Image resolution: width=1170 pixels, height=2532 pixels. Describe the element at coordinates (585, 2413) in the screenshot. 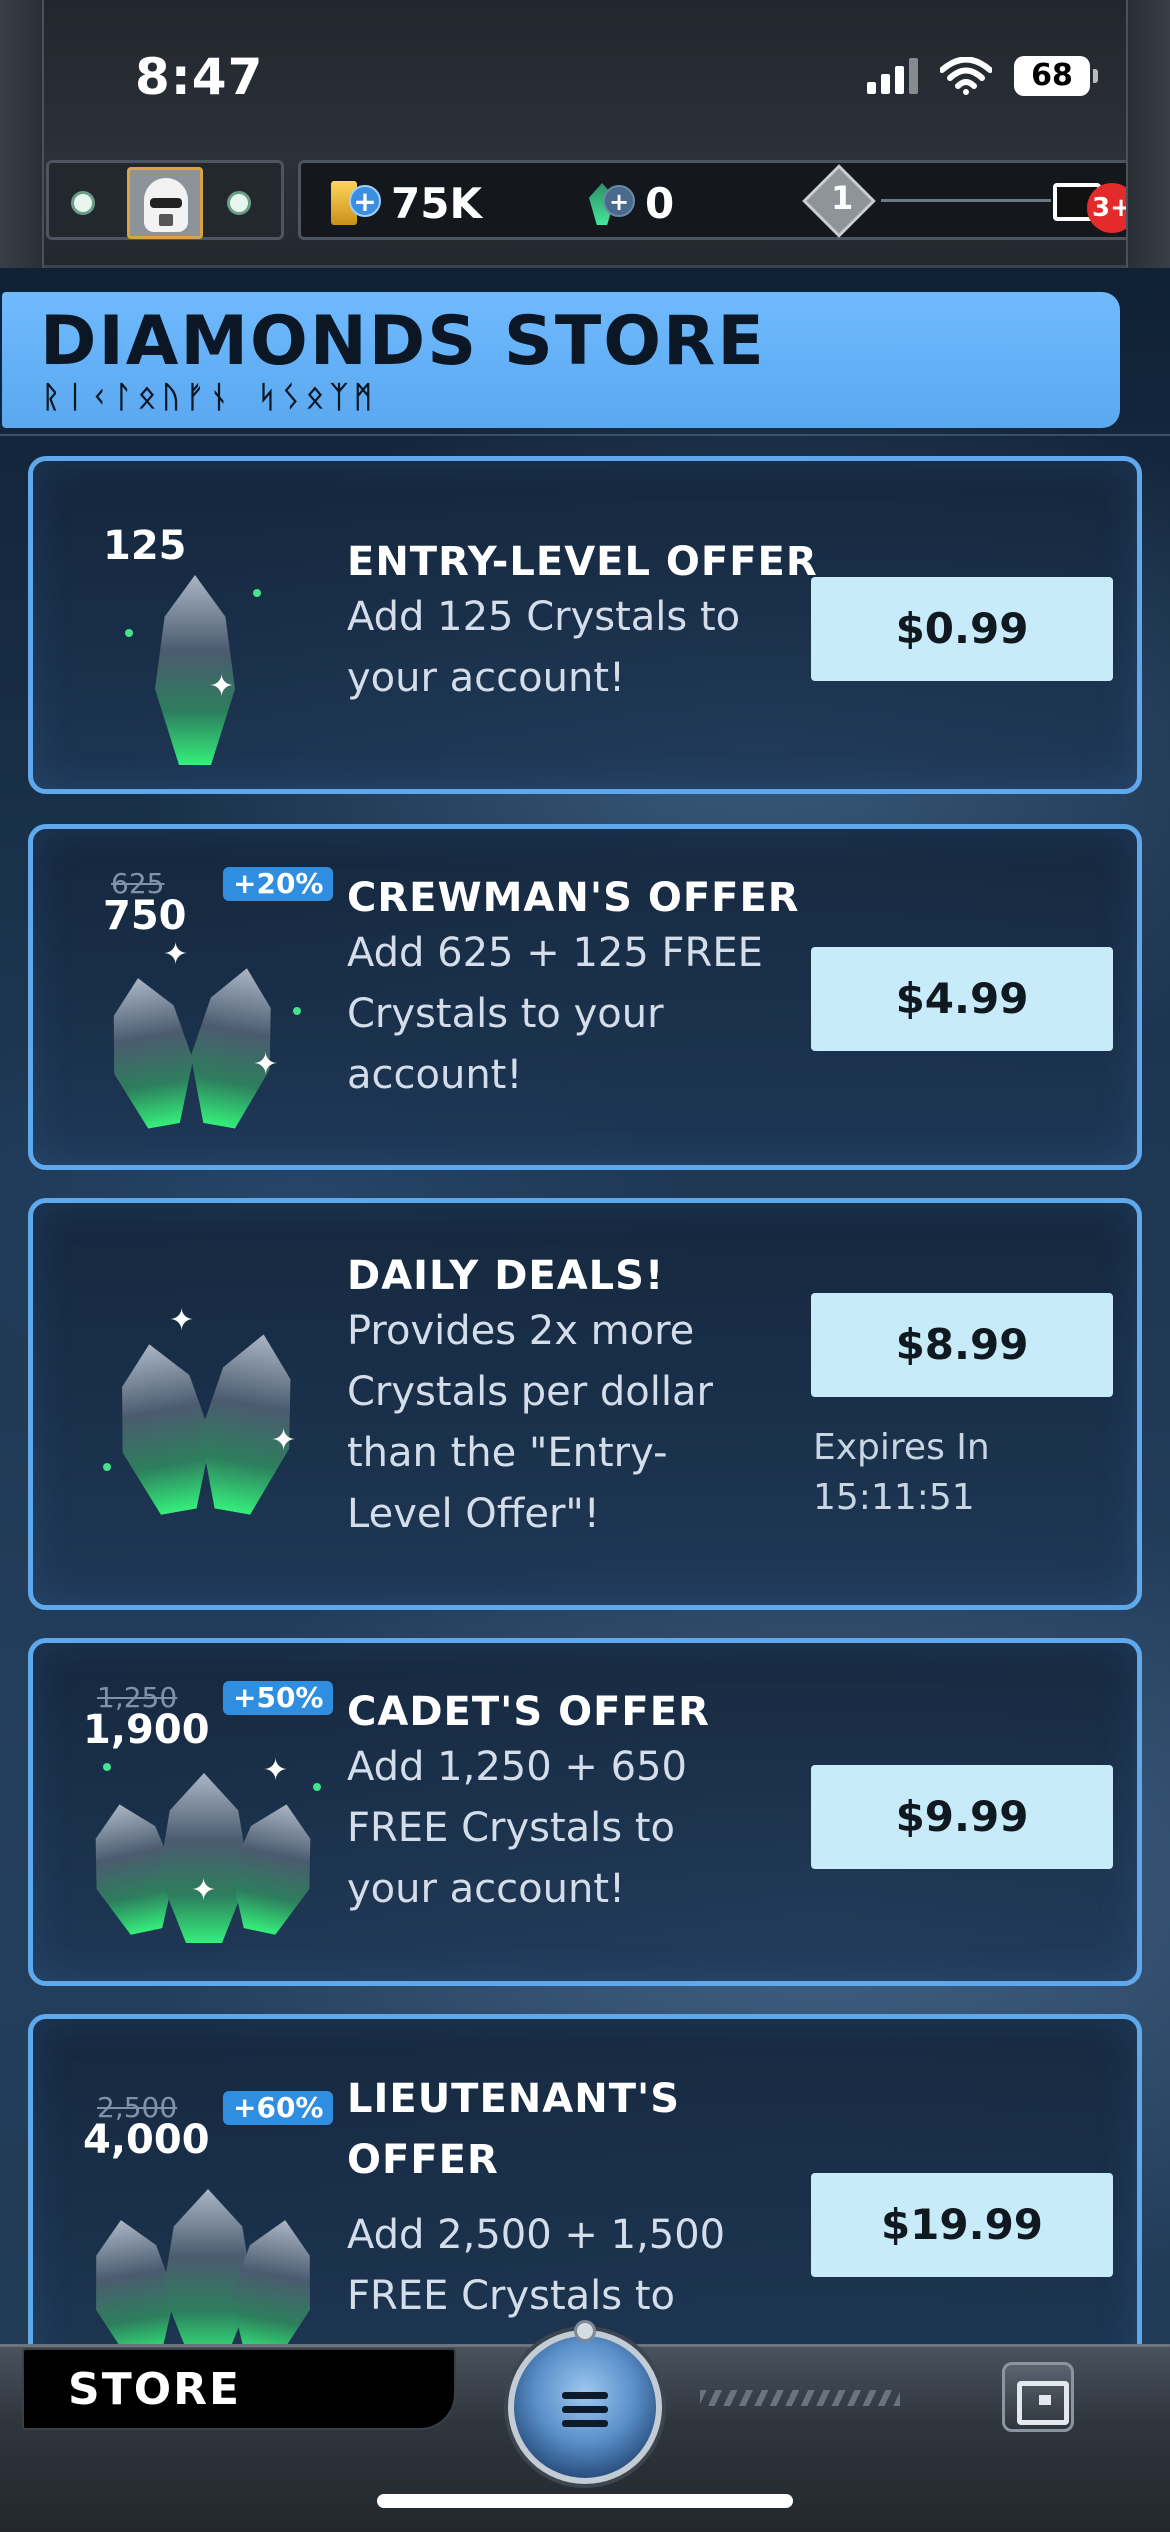

I see `hamburger-icon` at that location.